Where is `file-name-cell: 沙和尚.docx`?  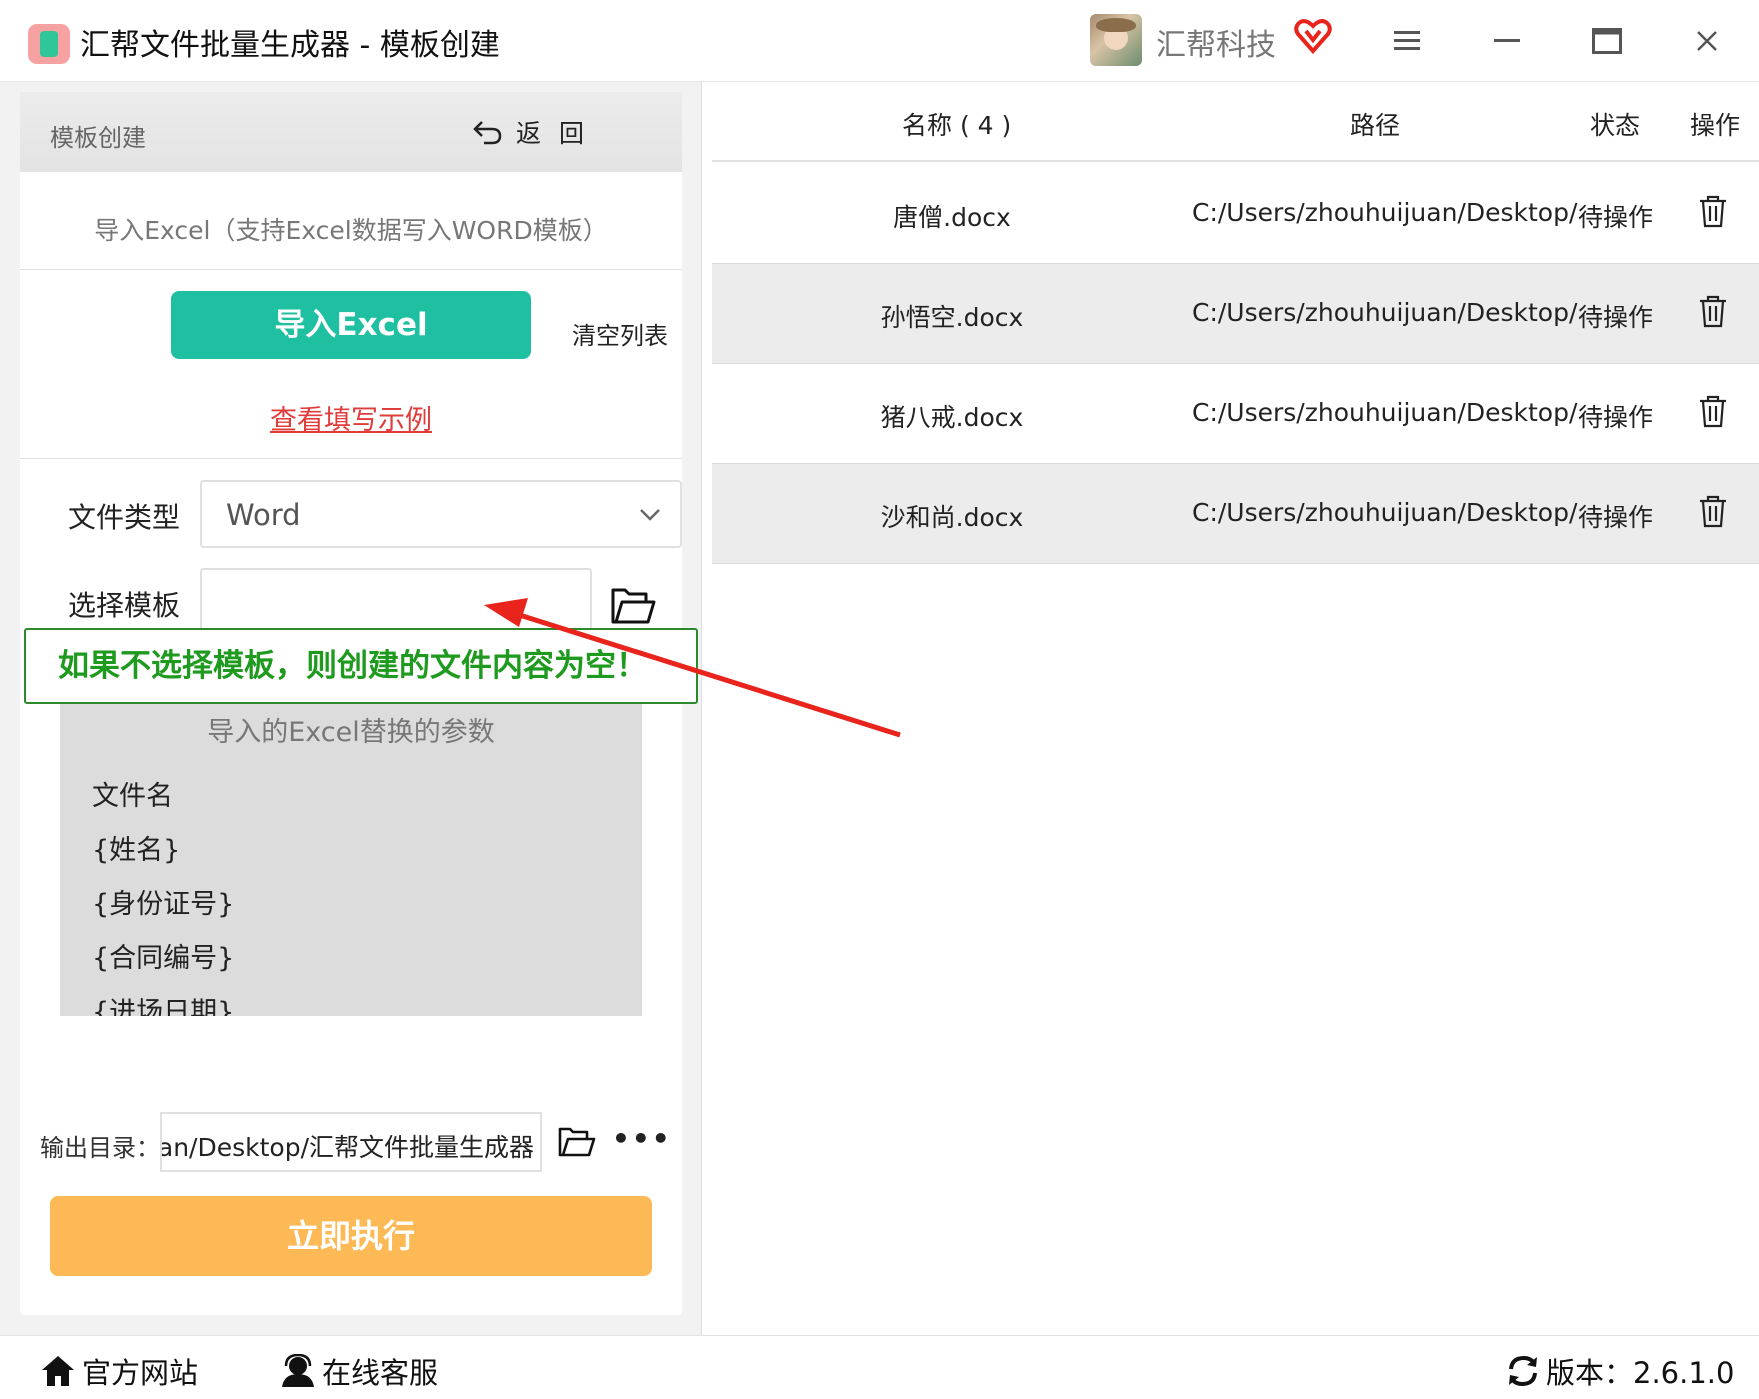 file-name-cell: 沙和尚.docx is located at coordinates (952, 517).